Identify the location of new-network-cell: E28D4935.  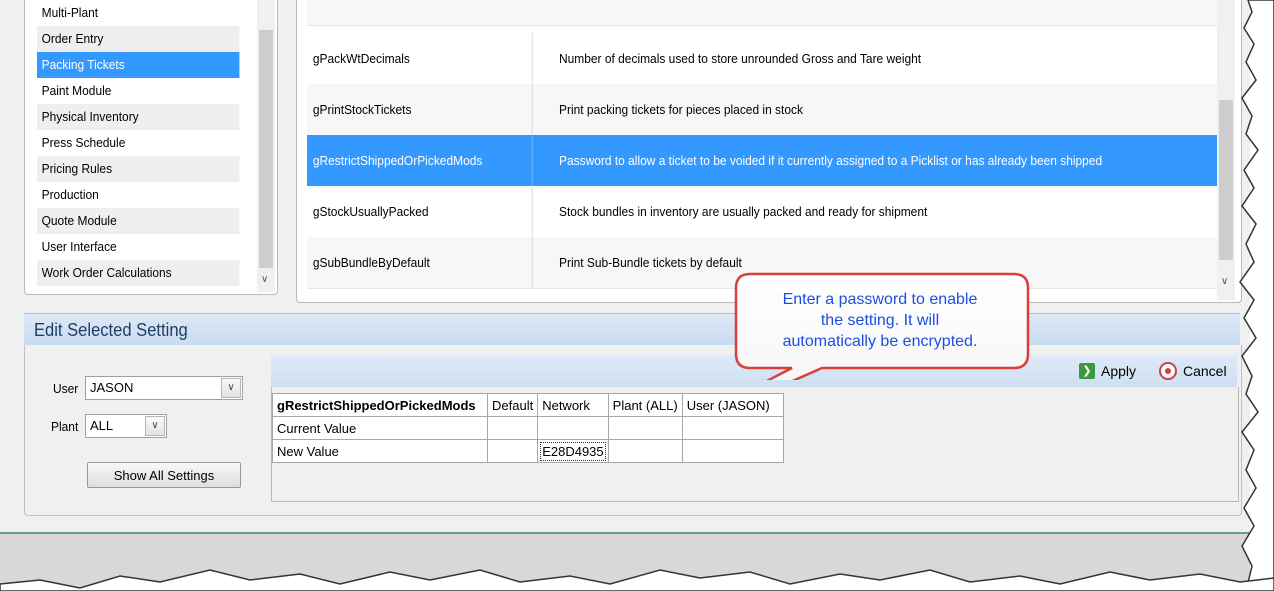
(573, 451).